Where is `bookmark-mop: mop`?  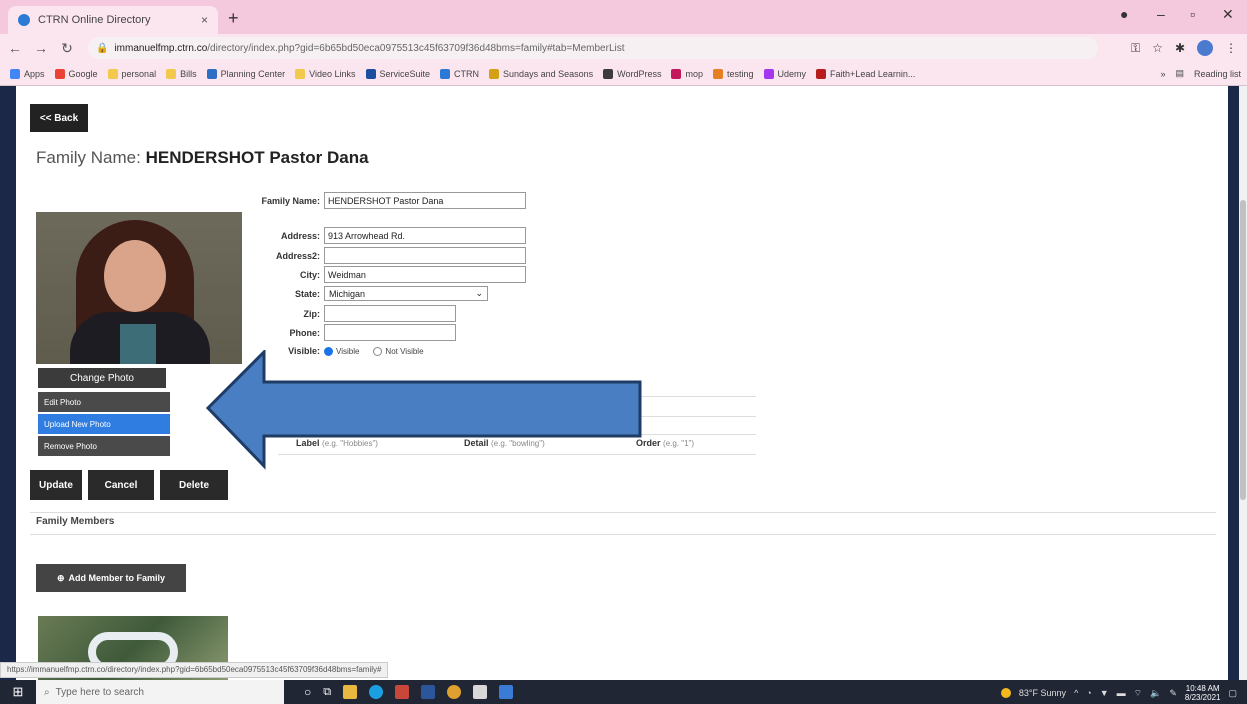 bookmark-mop: mop is located at coordinates (687, 73).